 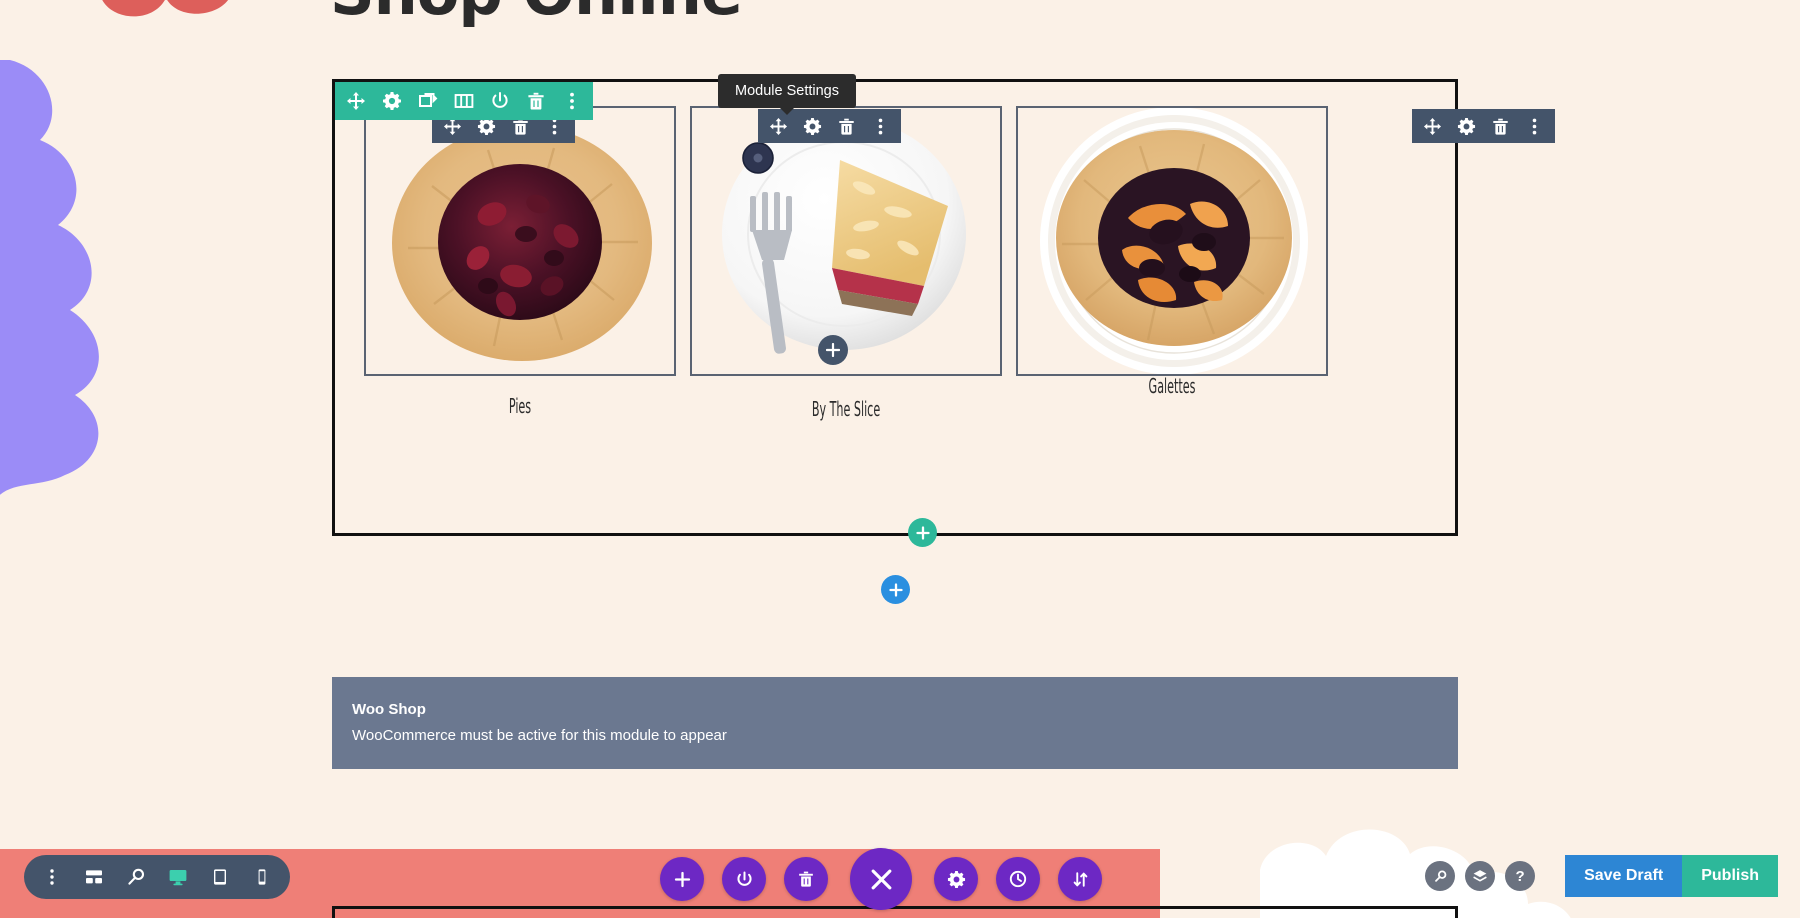 I want to click on clear-layout-button, so click(x=806, y=879).